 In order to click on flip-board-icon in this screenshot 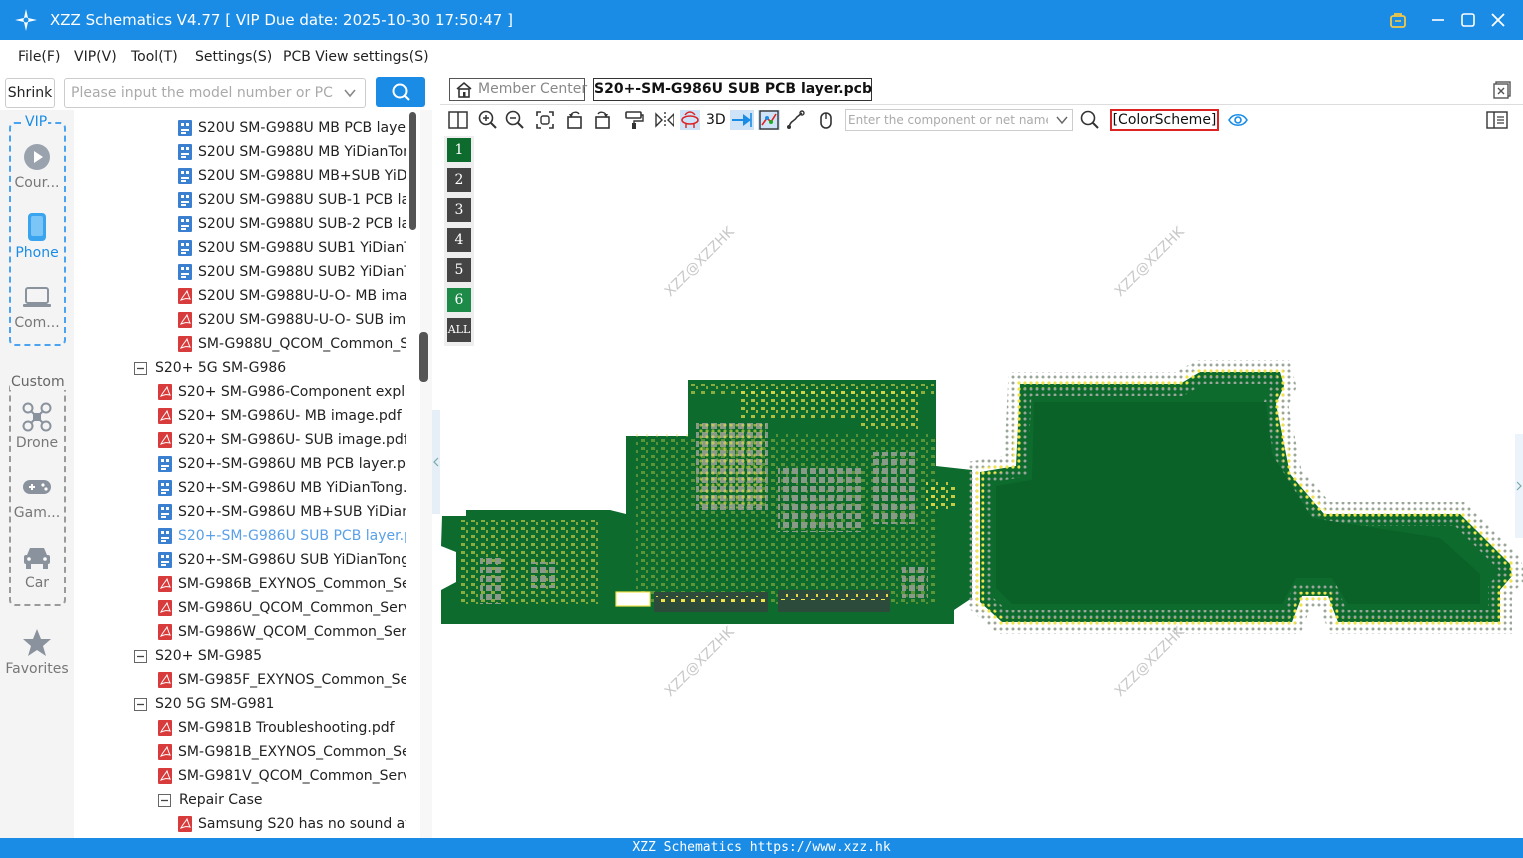, I will do `click(690, 120)`.